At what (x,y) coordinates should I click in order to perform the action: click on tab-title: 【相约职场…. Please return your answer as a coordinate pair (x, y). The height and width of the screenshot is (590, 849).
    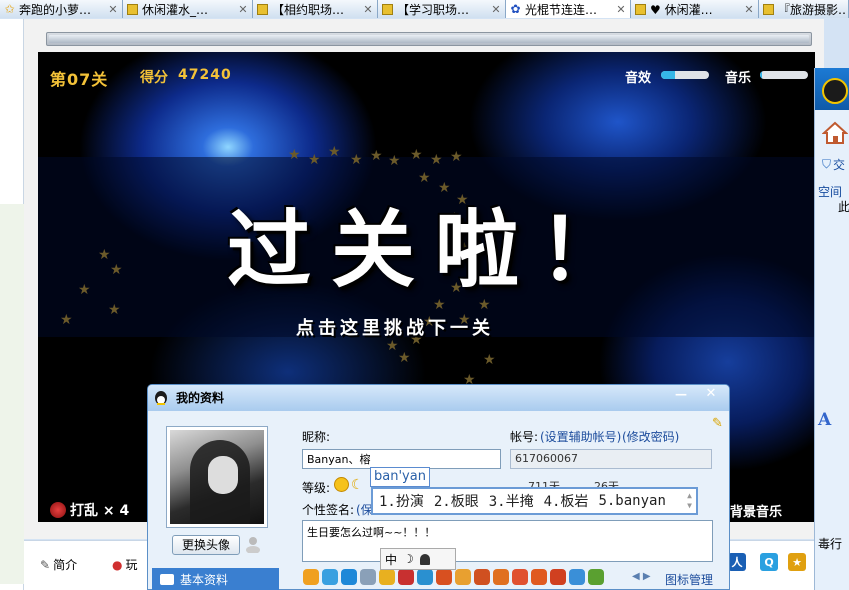
    Looking at the image, I should click on (308, 9).